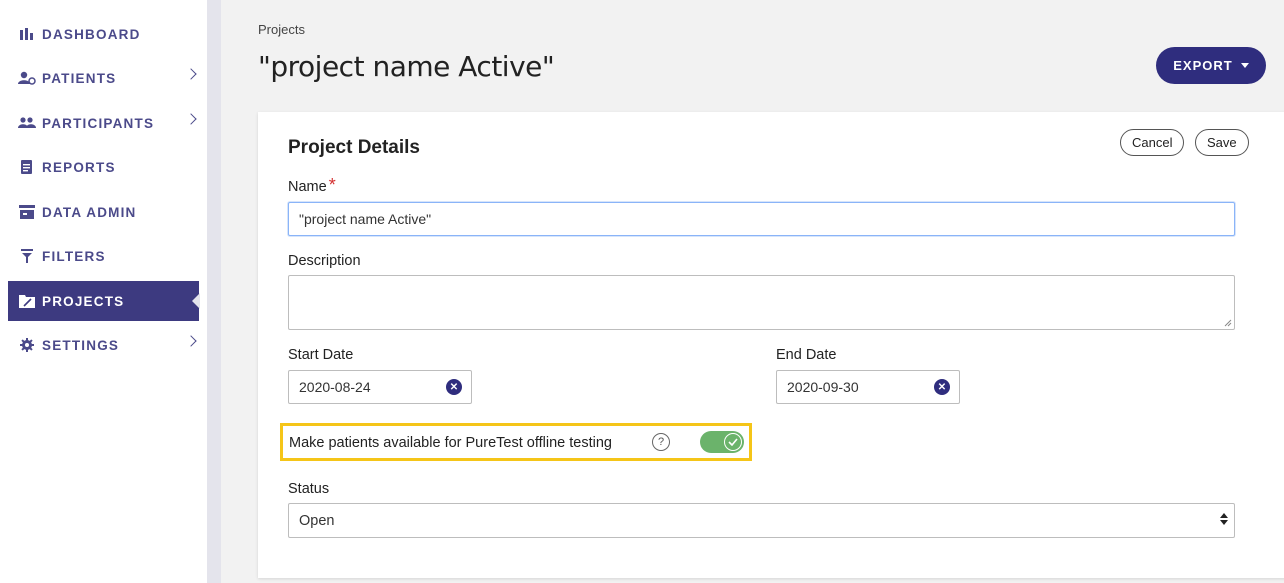 This screenshot has height=583, width=1284. I want to click on clear-start-date-icon: ✕, so click(454, 387).